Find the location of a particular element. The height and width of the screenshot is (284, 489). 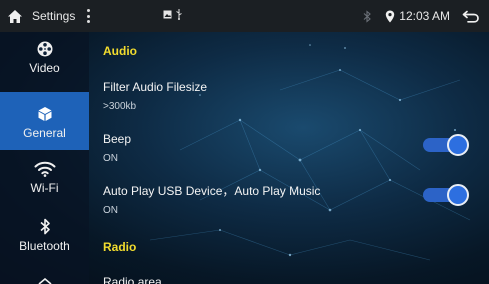

back-icon is located at coordinates (470, 16).